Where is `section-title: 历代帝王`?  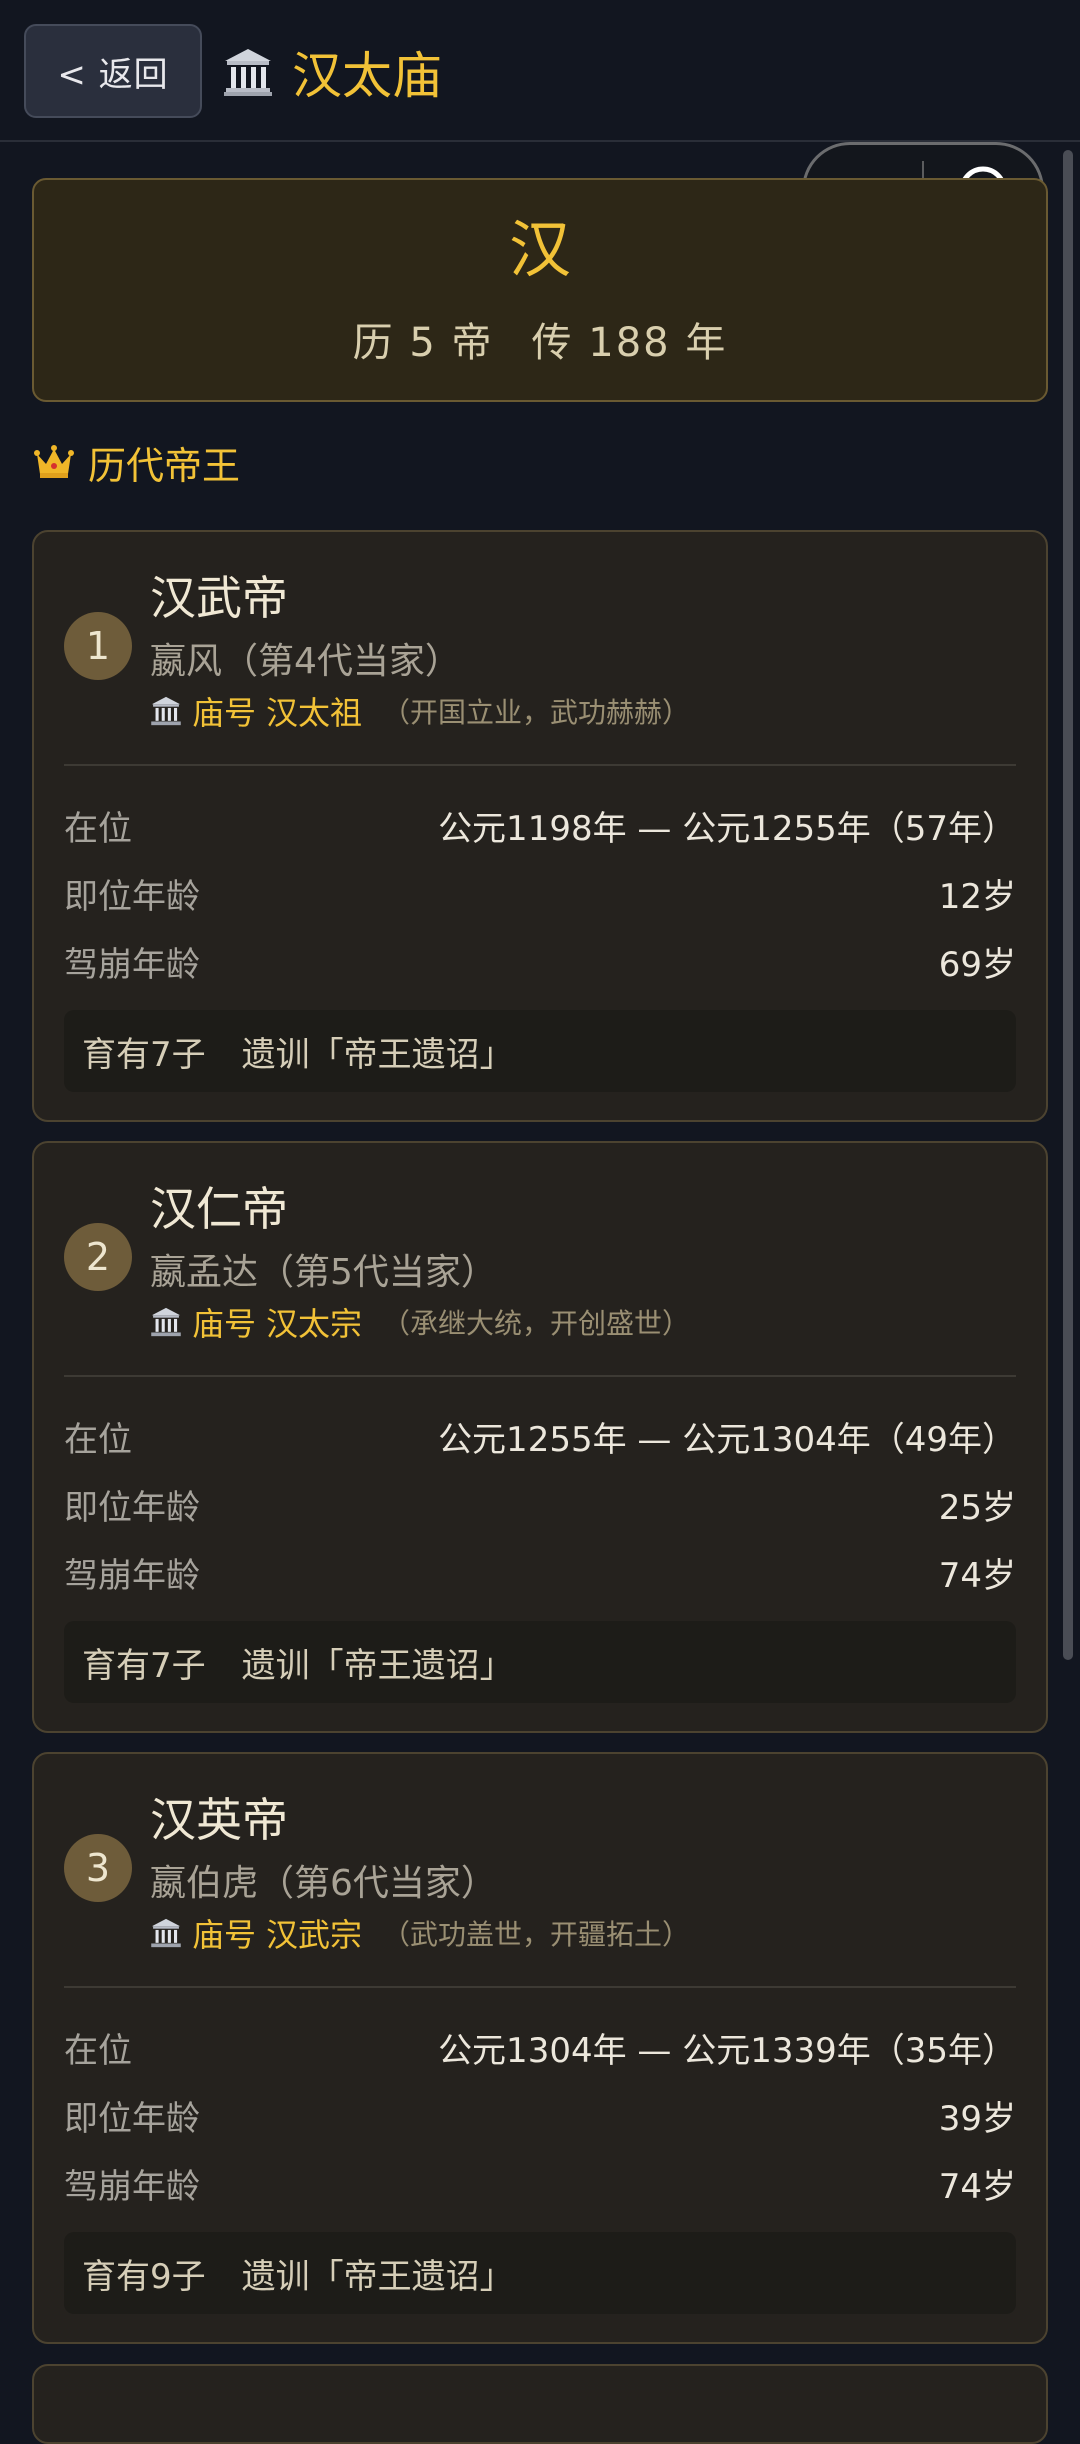
section-title: 历代帝王 is located at coordinates (164, 465).